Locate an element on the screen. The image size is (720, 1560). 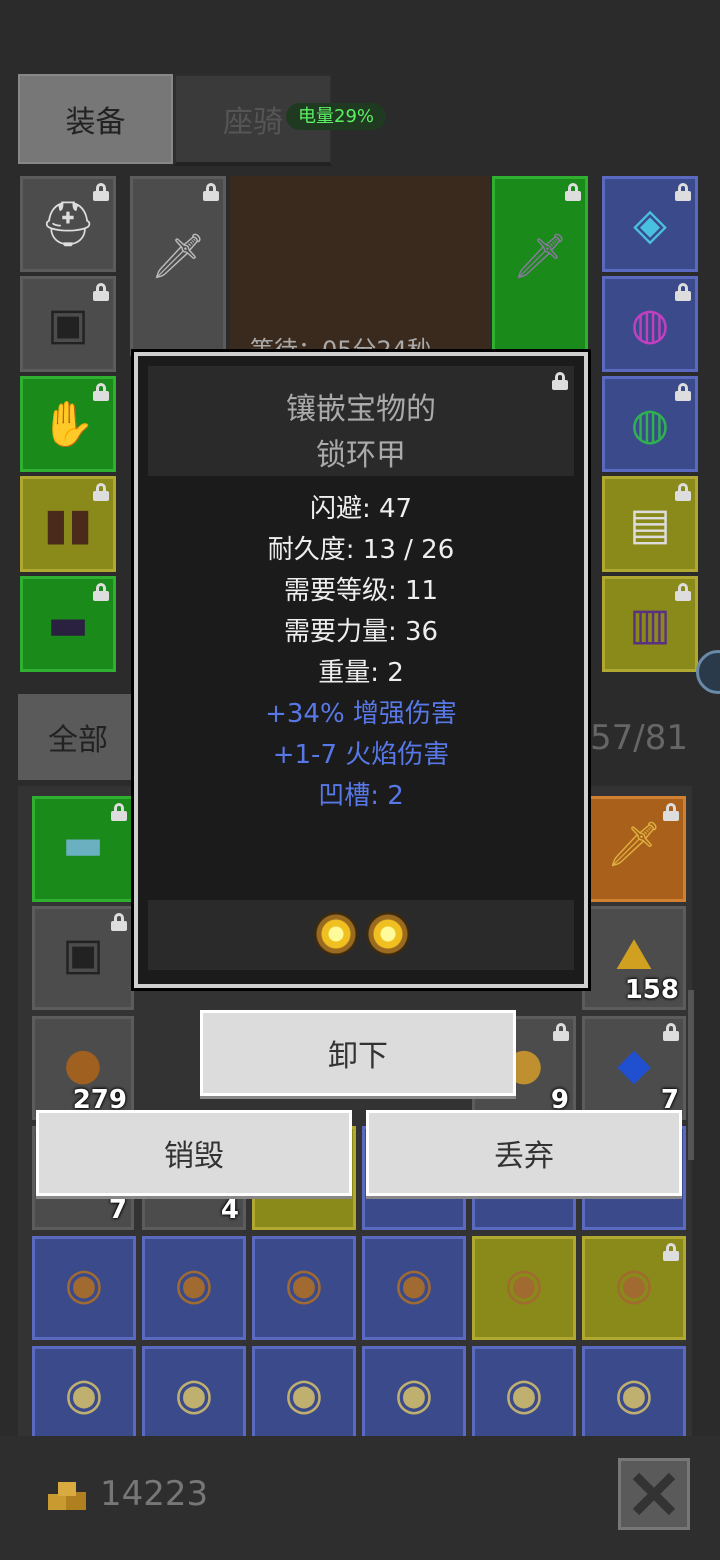
item-count: 7 is located at coordinates (117, 1210).